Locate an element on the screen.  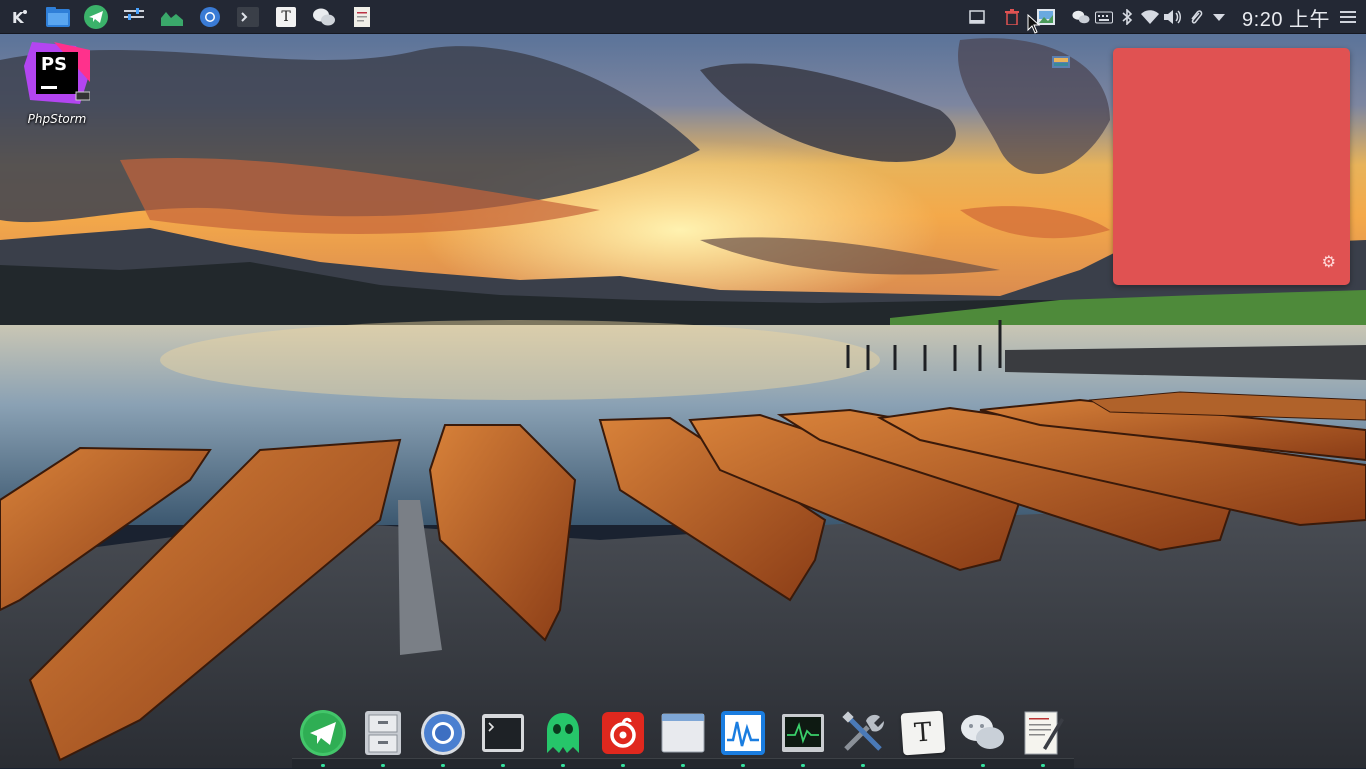
dock-item-terminal is located at coordinates (503, 733).